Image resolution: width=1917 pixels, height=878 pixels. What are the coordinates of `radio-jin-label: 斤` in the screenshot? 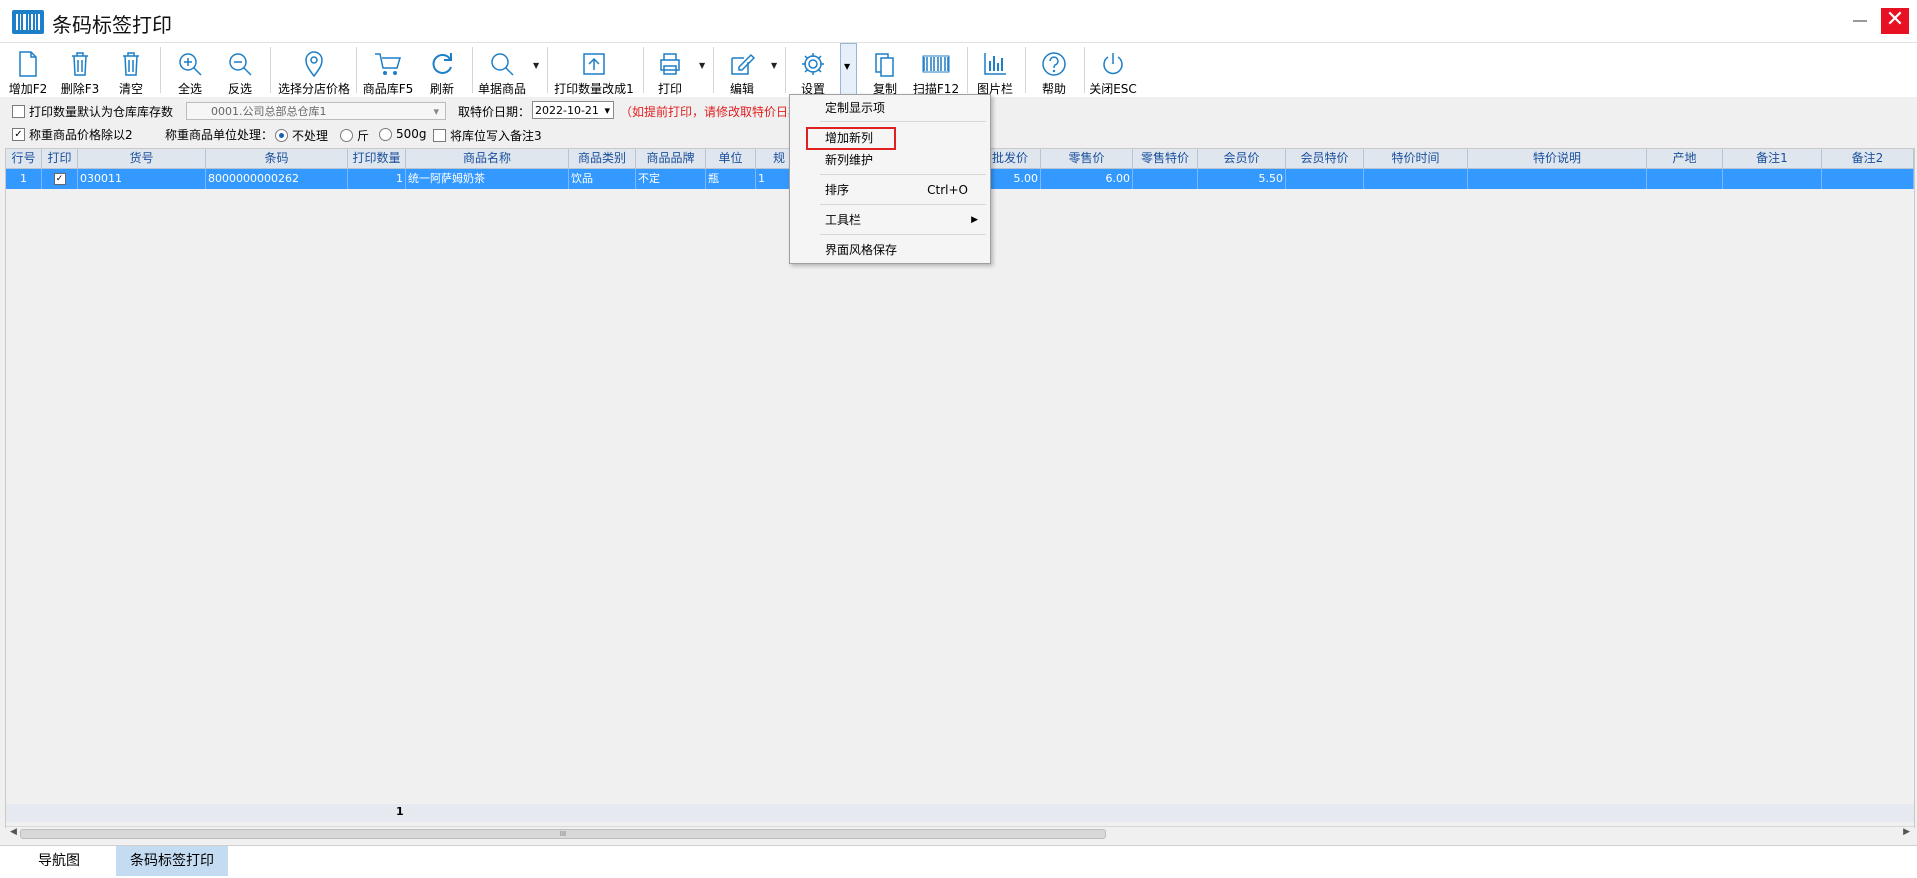 It's located at (363, 136).